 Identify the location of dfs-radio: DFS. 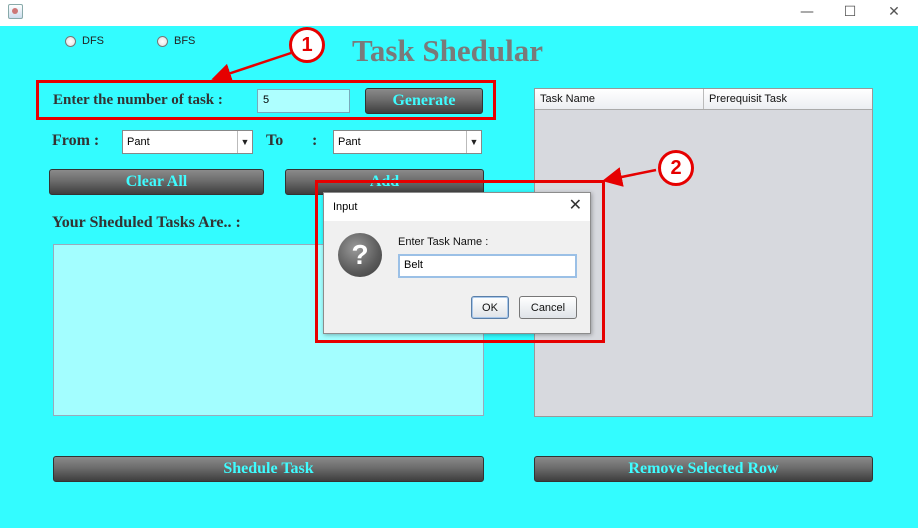
(84, 41).